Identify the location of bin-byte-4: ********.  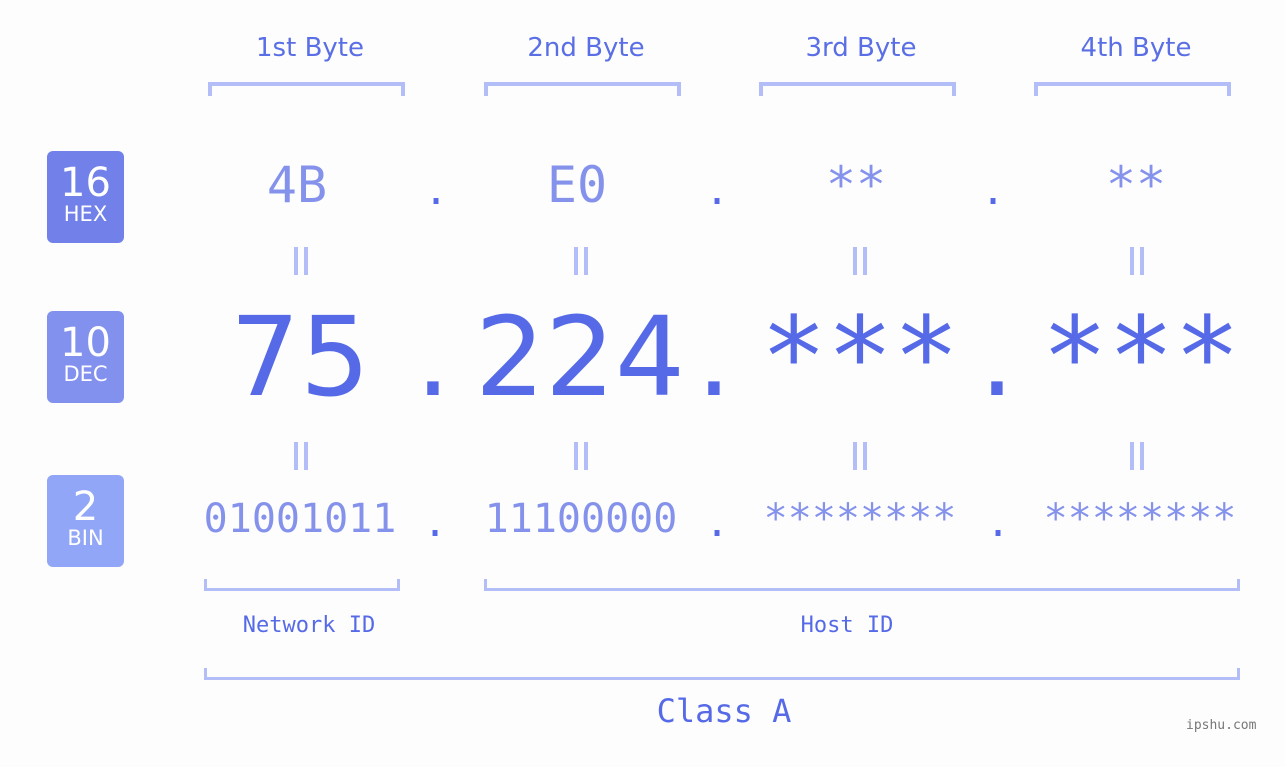
(1140, 519).